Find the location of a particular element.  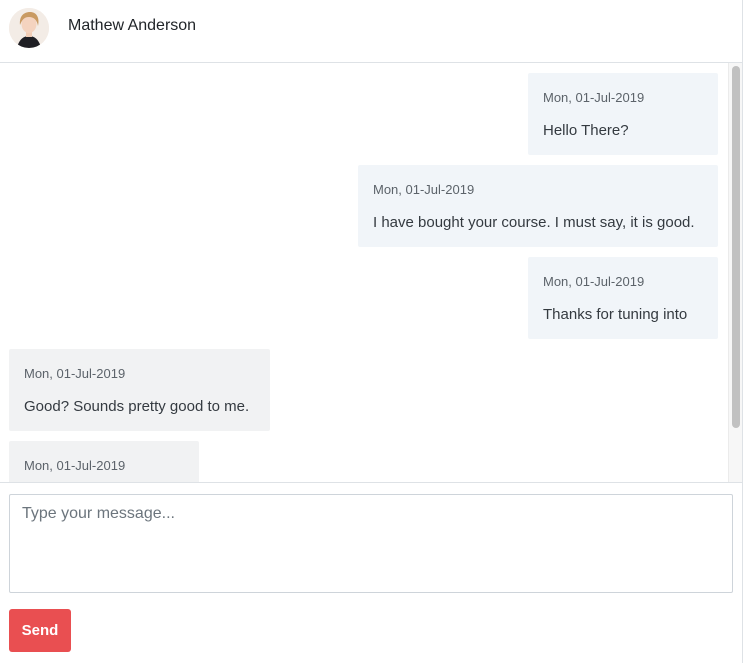

message-text: Thanks for tuning into is located at coordinates (615, 314).